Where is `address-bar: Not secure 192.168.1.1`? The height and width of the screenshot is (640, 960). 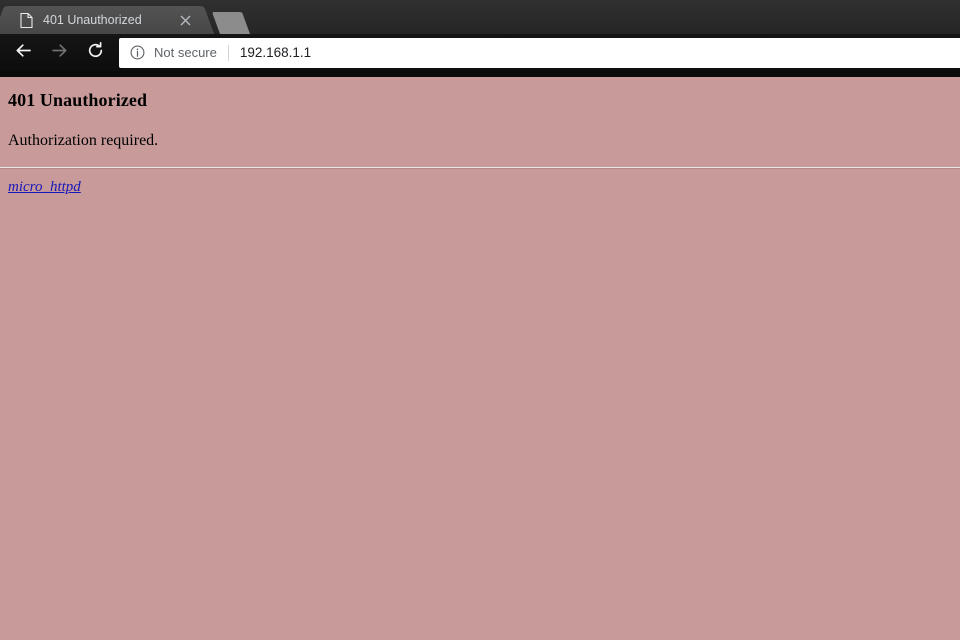 address-bar: Not secure 192.168.1.1 is located at coordinates (539, 52).